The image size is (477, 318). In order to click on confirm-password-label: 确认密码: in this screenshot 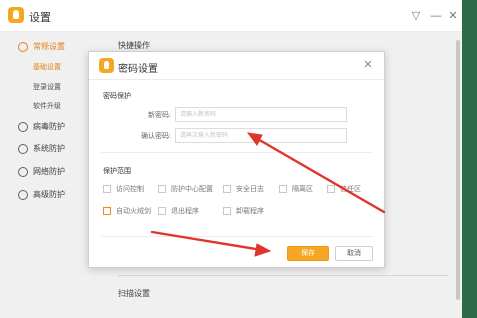, I will do `click(156, 136)`.